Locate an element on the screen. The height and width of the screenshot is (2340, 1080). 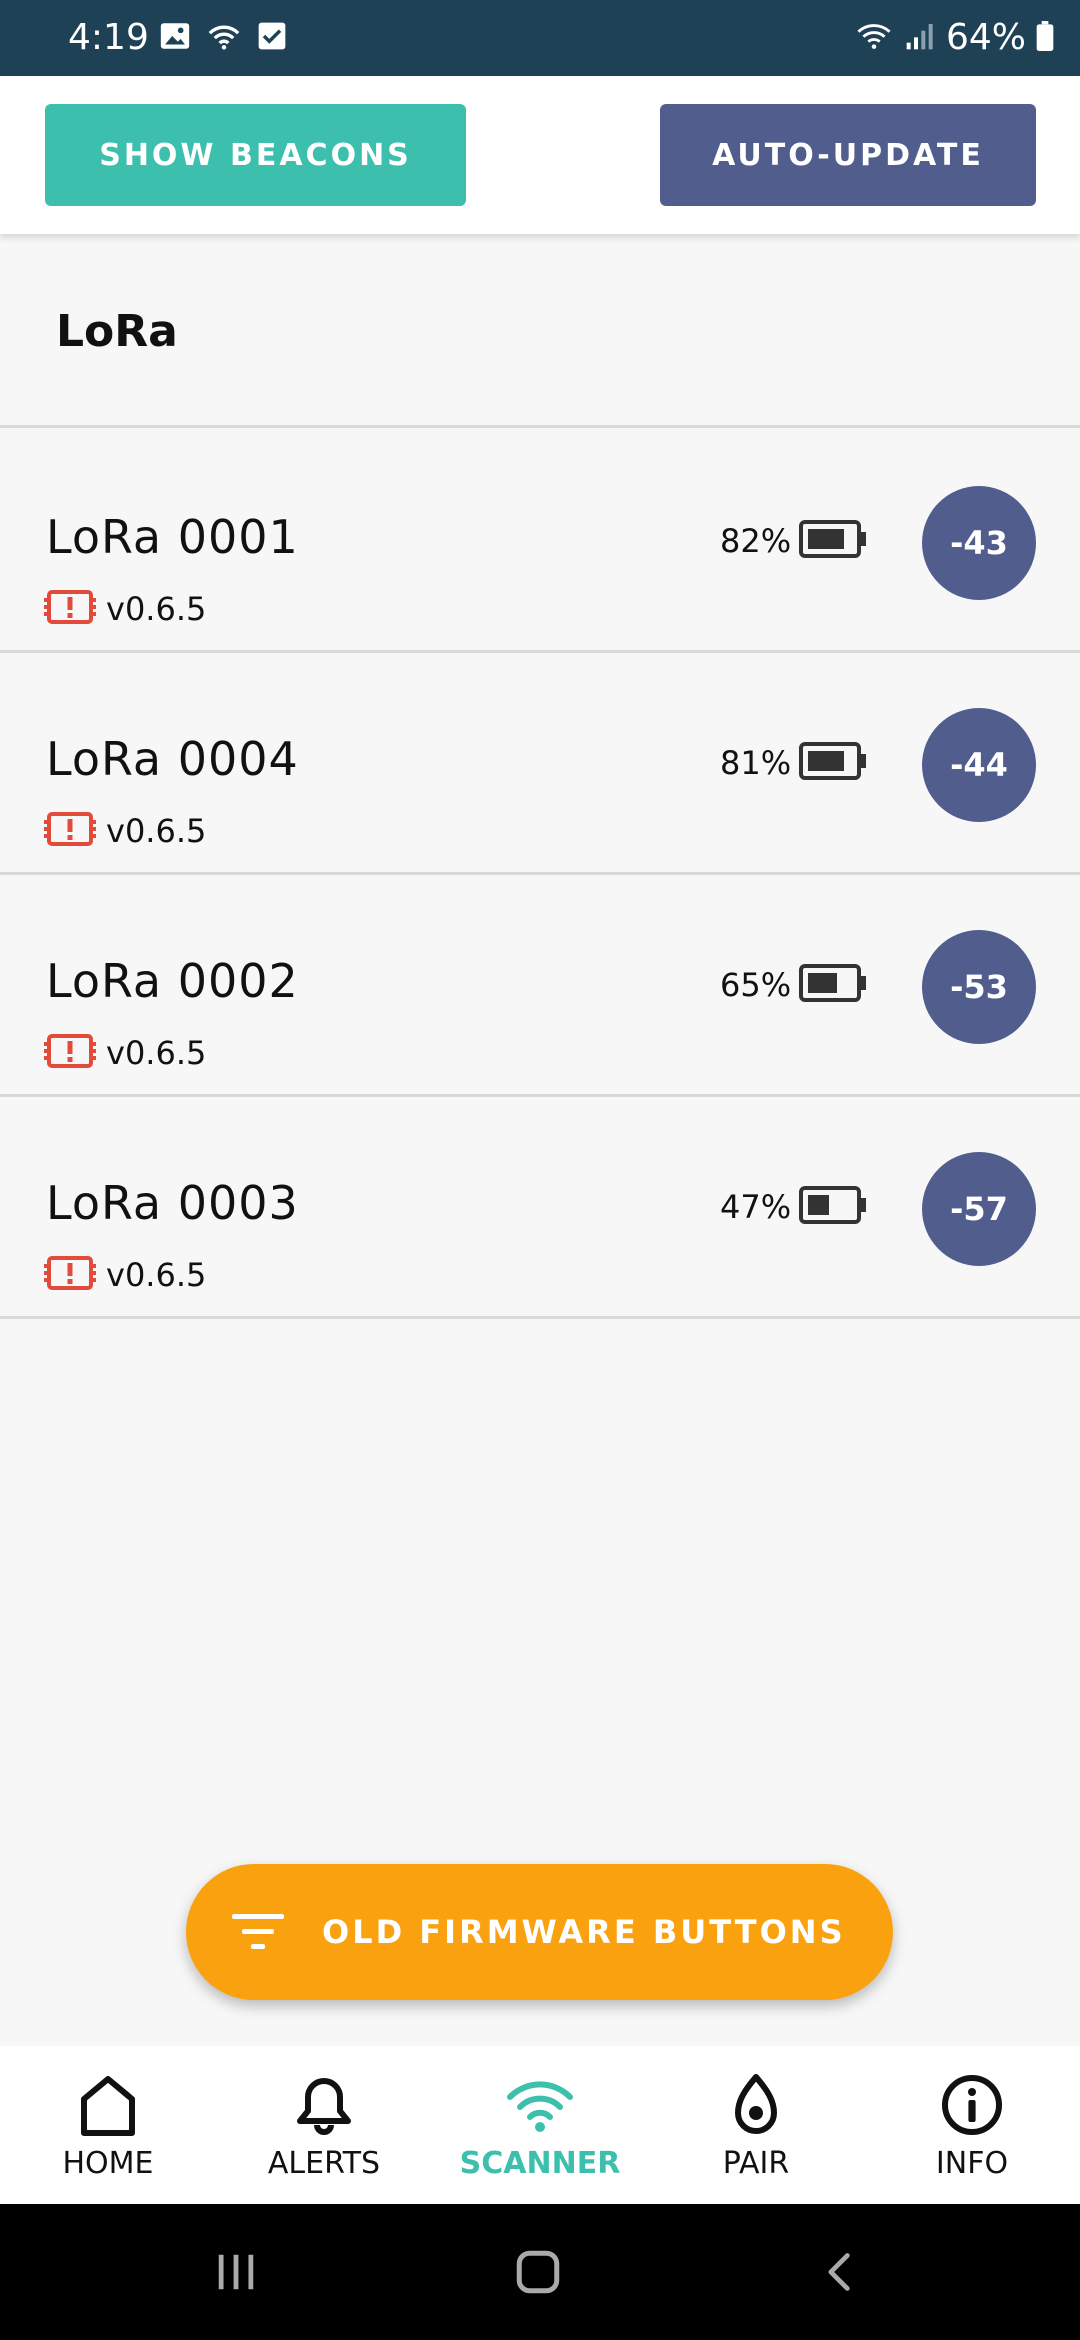
device-row: LoRa 0003 v0.6.5 47% -57 is located at coordinates (540, 1208).